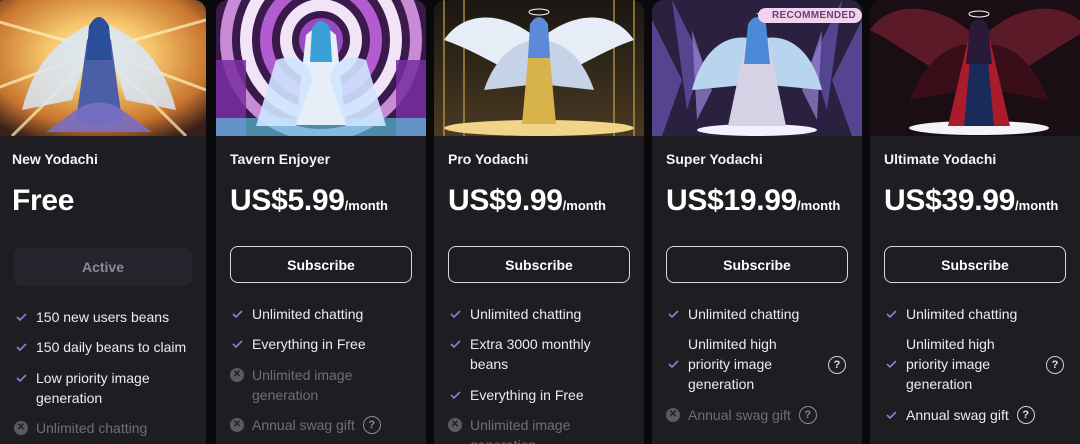  I want to click on feature-label: 150 new users beans, so click(103, 317).